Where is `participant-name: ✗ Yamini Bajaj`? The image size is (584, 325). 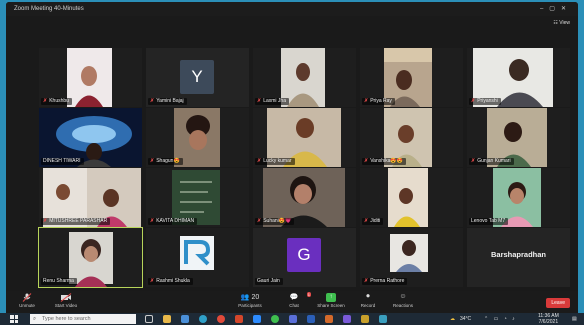
participant-name: ✗ Yamini Bajaj is located at coordinates (167, 101).